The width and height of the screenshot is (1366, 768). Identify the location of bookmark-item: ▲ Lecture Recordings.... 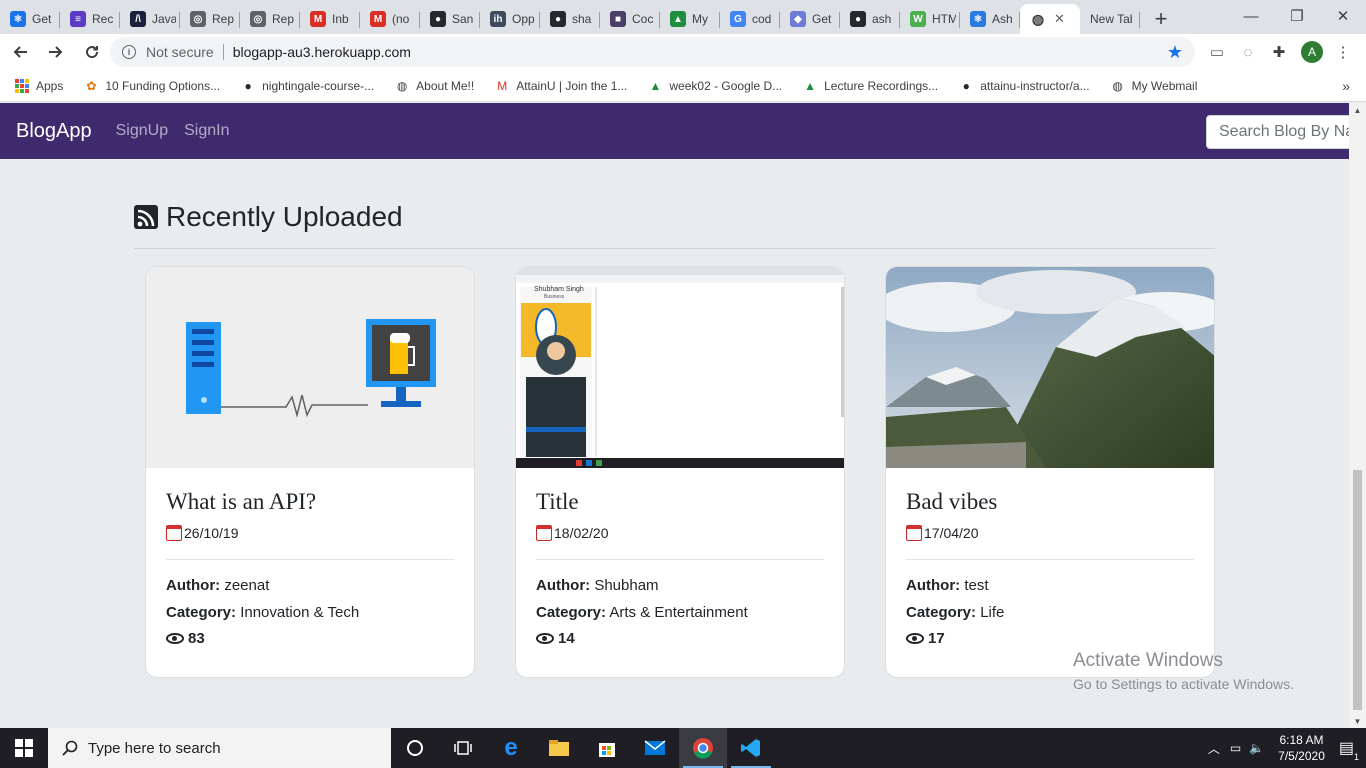
(870, 86).